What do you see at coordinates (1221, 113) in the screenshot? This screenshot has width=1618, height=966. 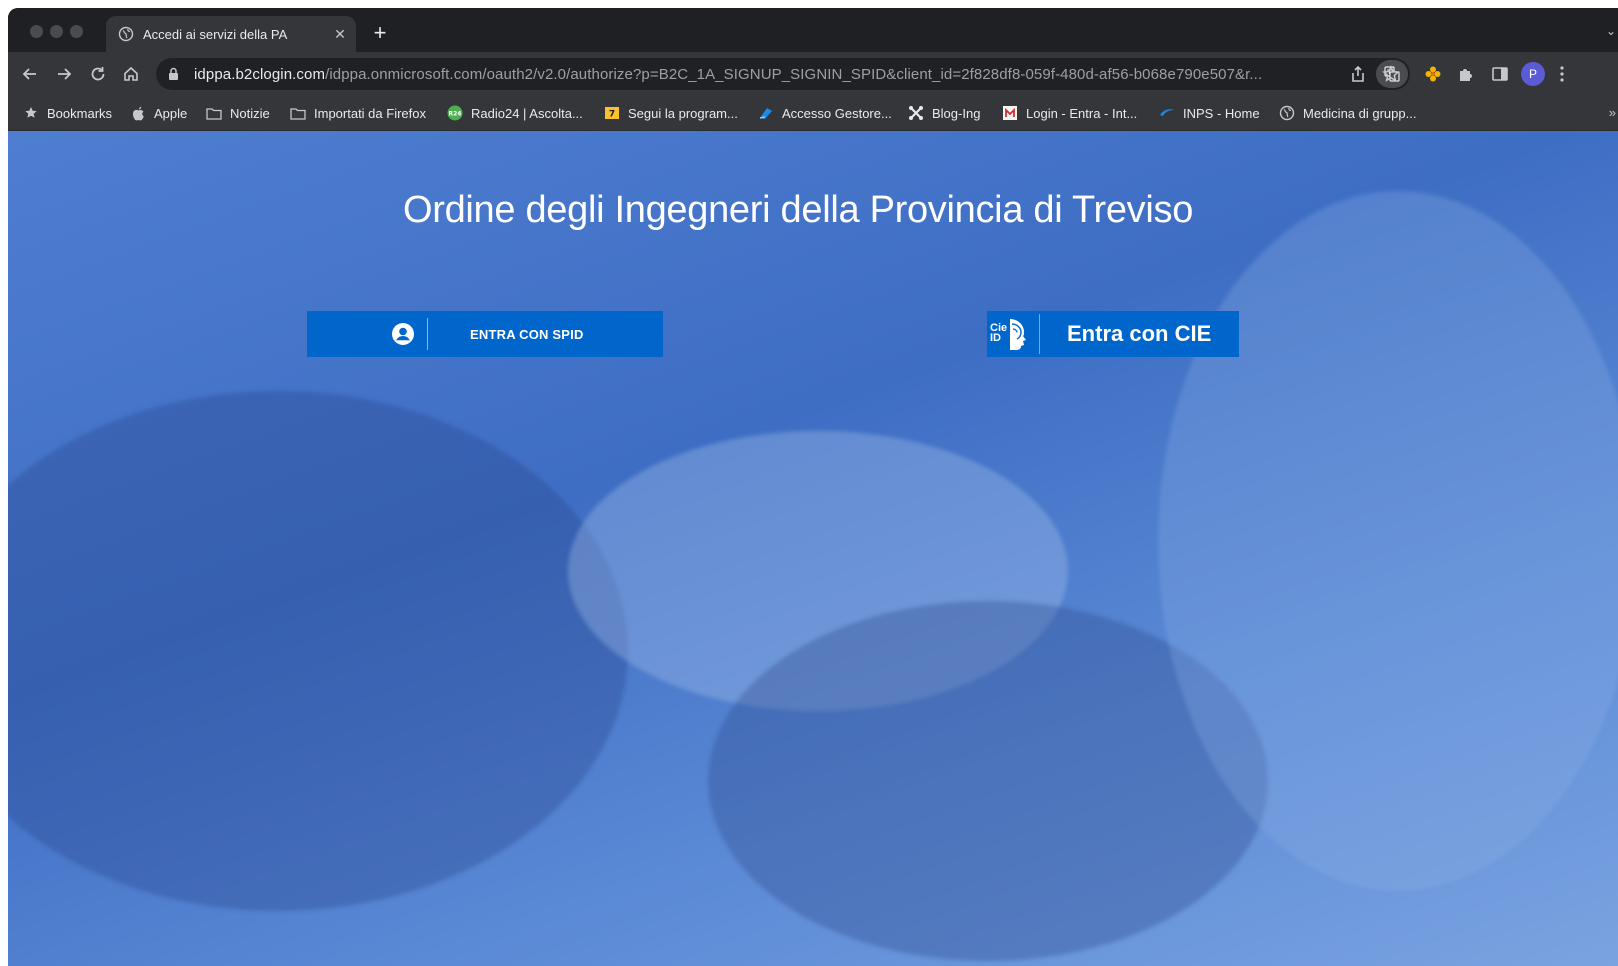 I see `bookmark-label: INPS - Home` at bounding box center [1221, 113].